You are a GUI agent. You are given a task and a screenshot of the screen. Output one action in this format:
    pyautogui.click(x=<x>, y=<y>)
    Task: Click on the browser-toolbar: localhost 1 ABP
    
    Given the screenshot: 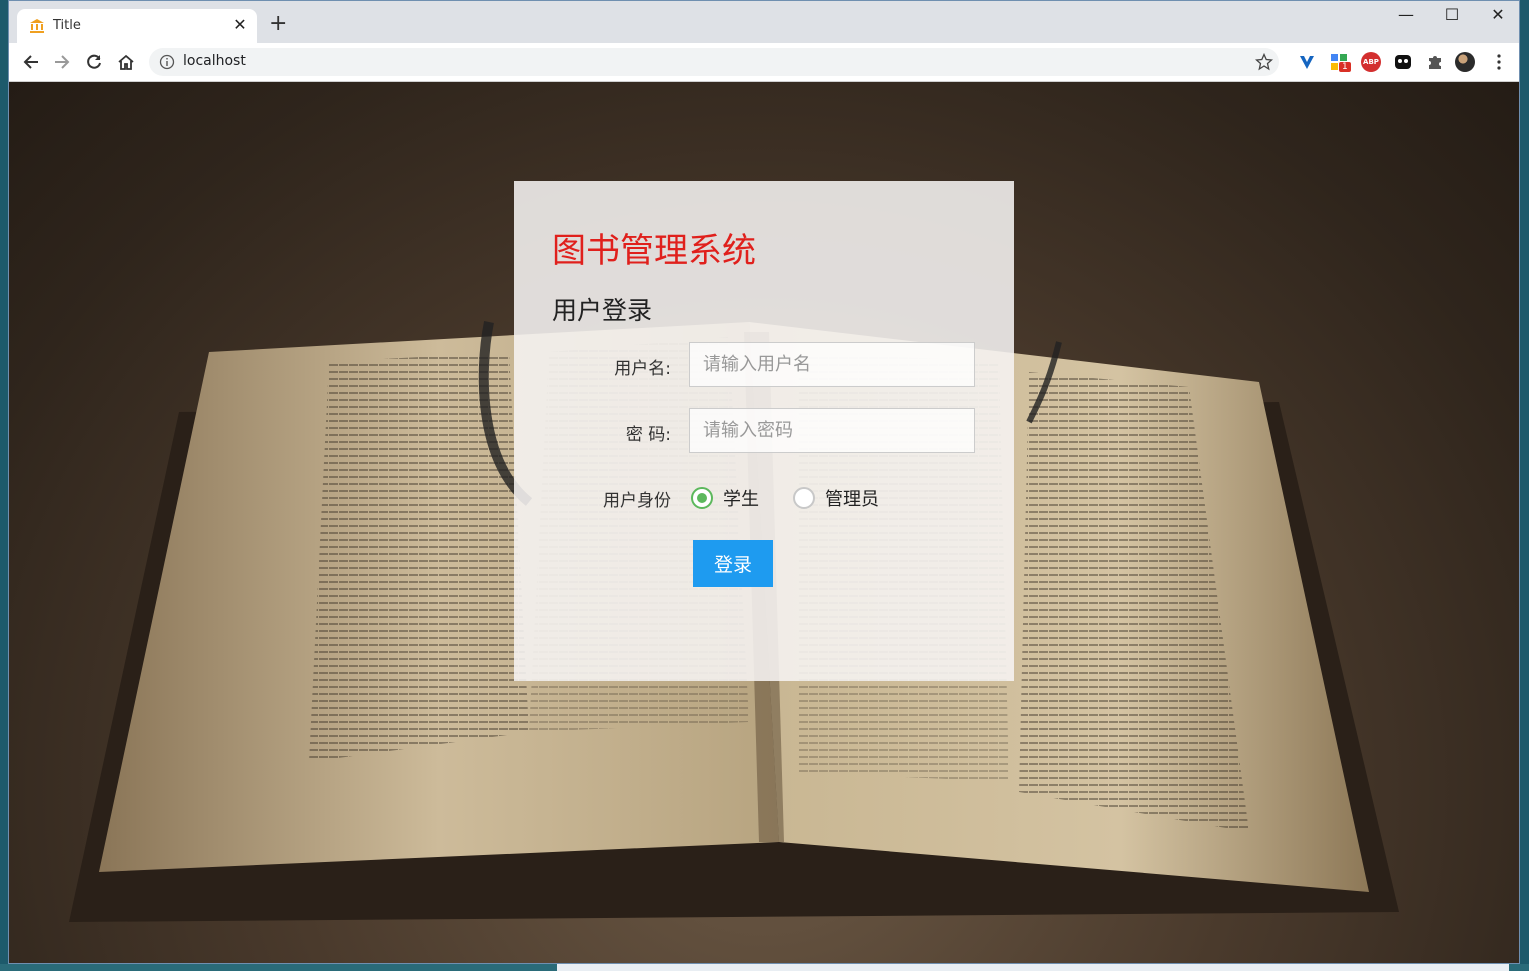 What is the action you would take?
    pyautogui.click(x=764, y=62)
    